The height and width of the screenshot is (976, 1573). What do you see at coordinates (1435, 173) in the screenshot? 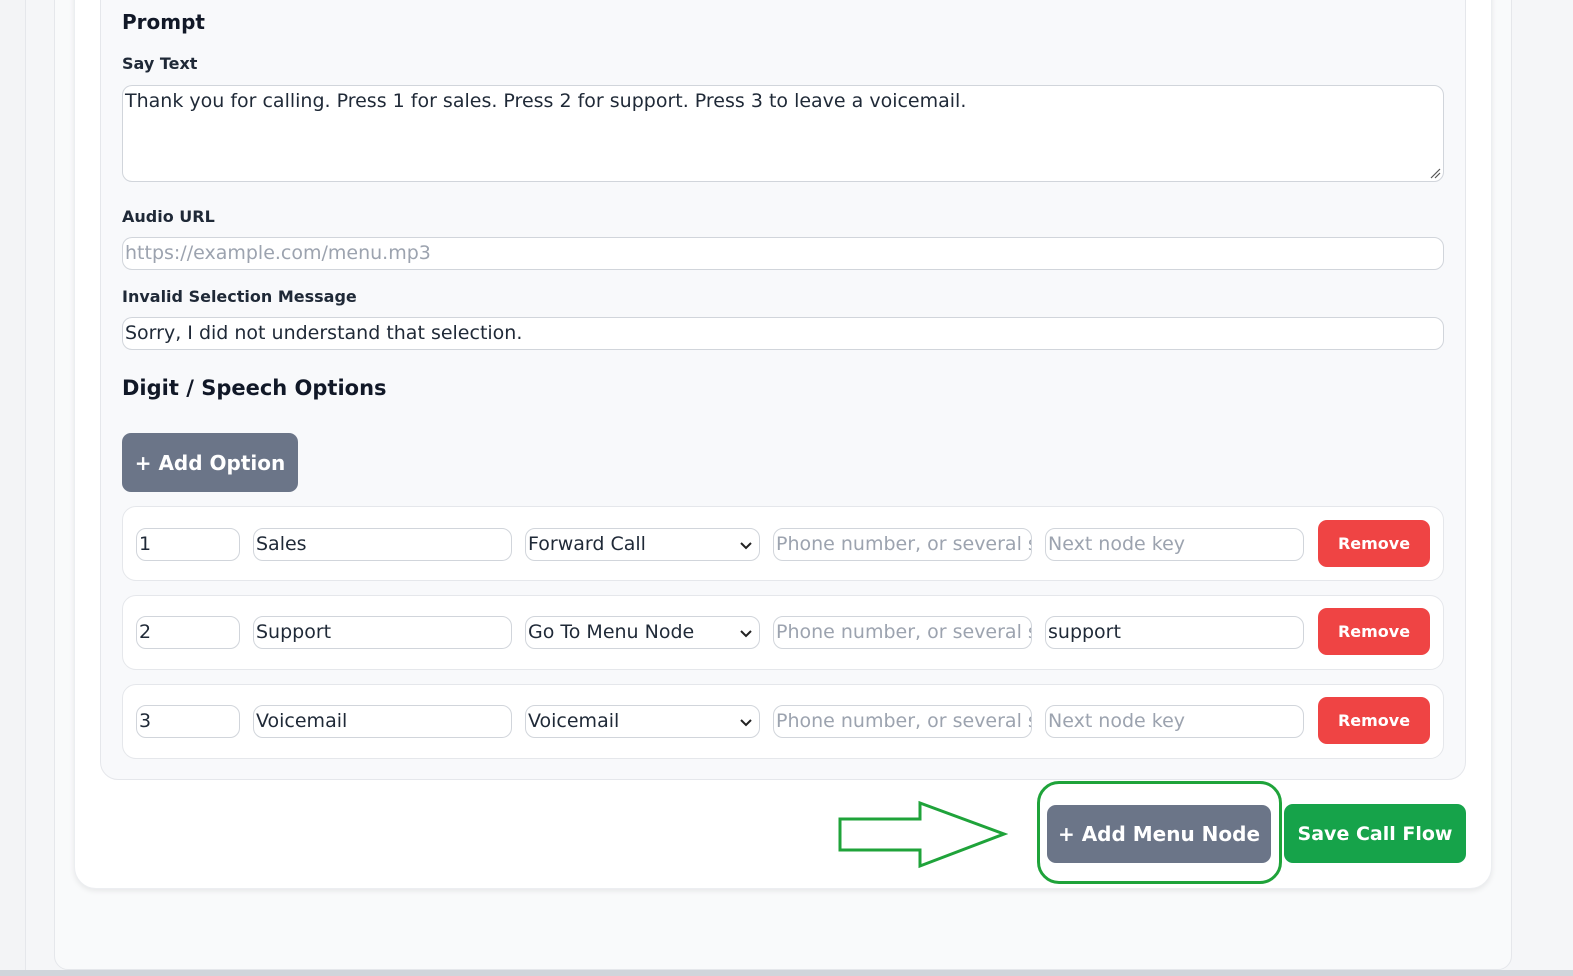
I see `resize-grip-icon` at bounding box center [1435, 173].